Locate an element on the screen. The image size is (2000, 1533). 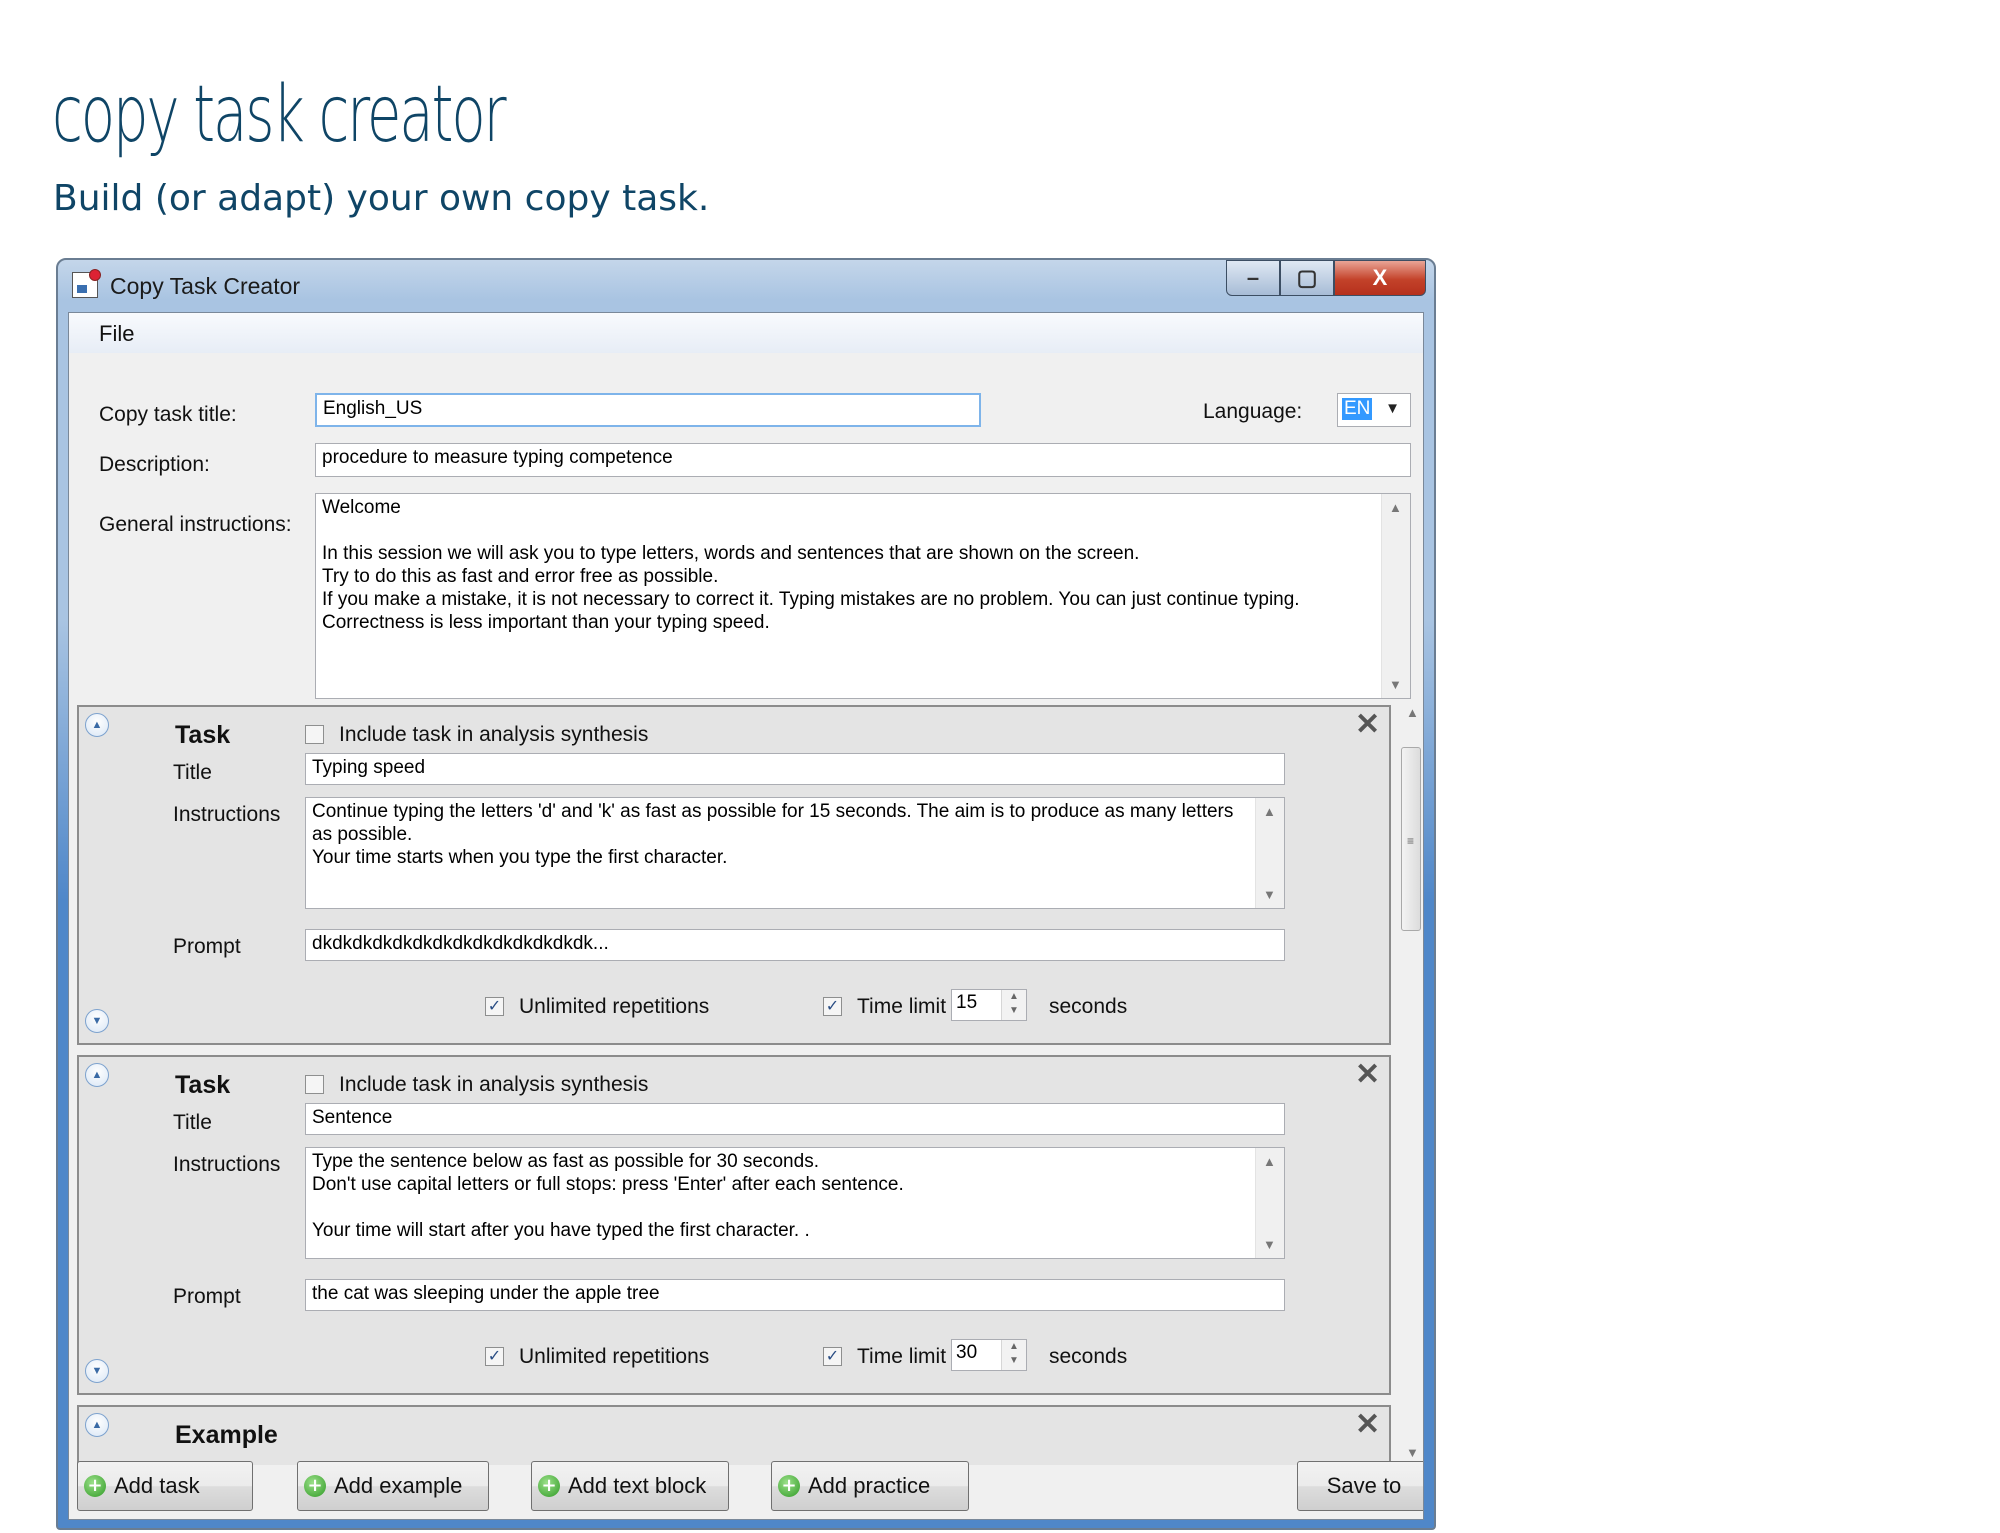
add-example-button: + Add example is located at coordinates (393, 1486).